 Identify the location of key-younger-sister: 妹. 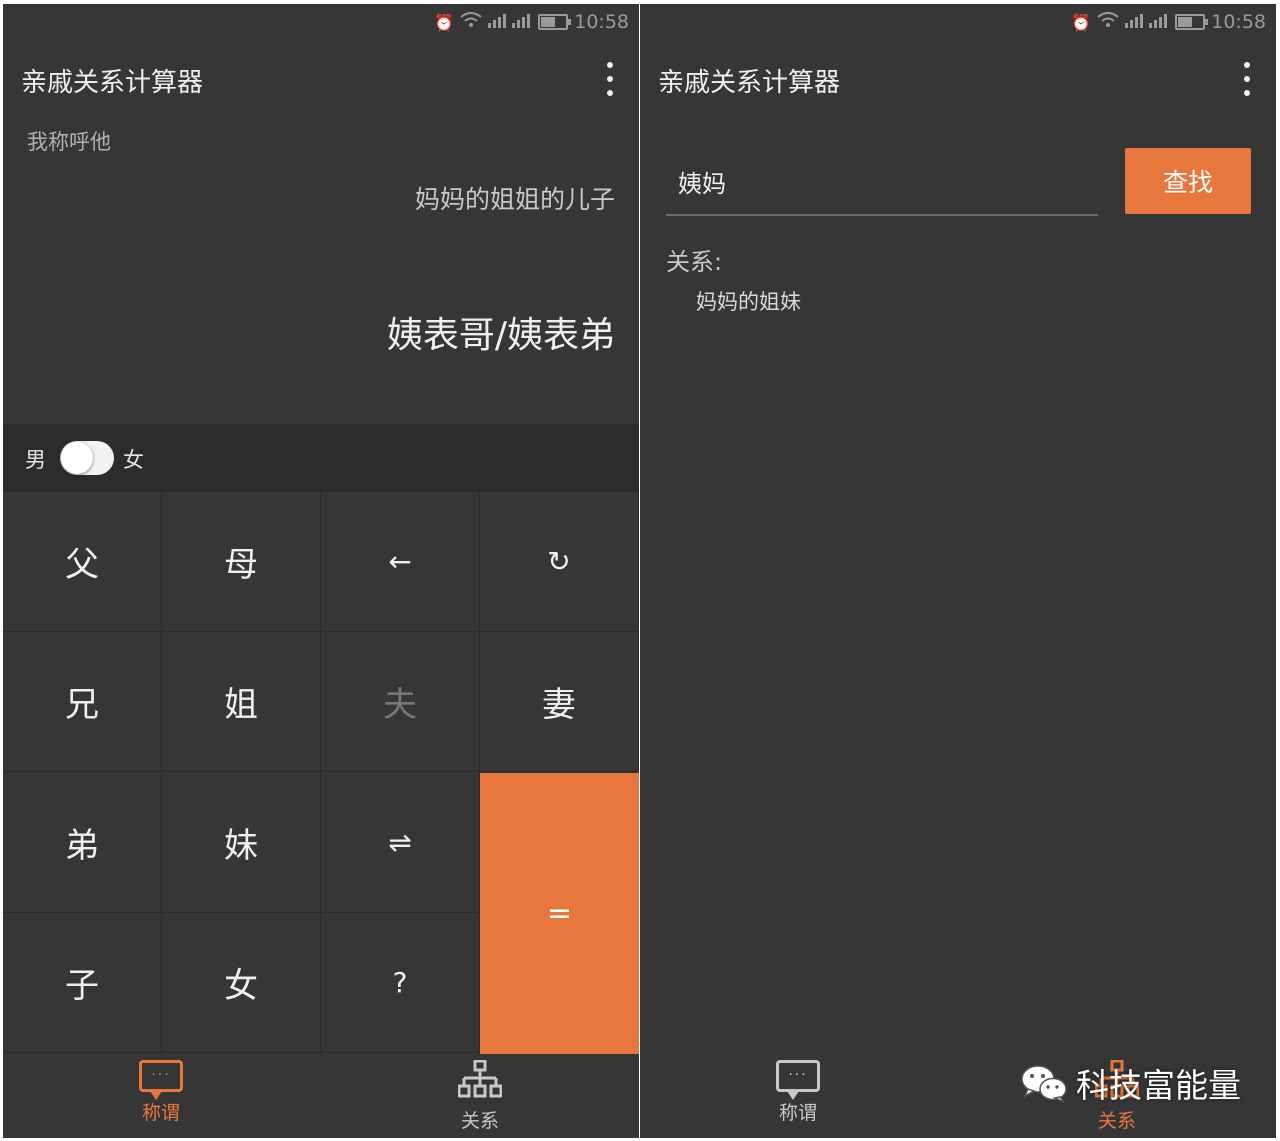
(241, 843).